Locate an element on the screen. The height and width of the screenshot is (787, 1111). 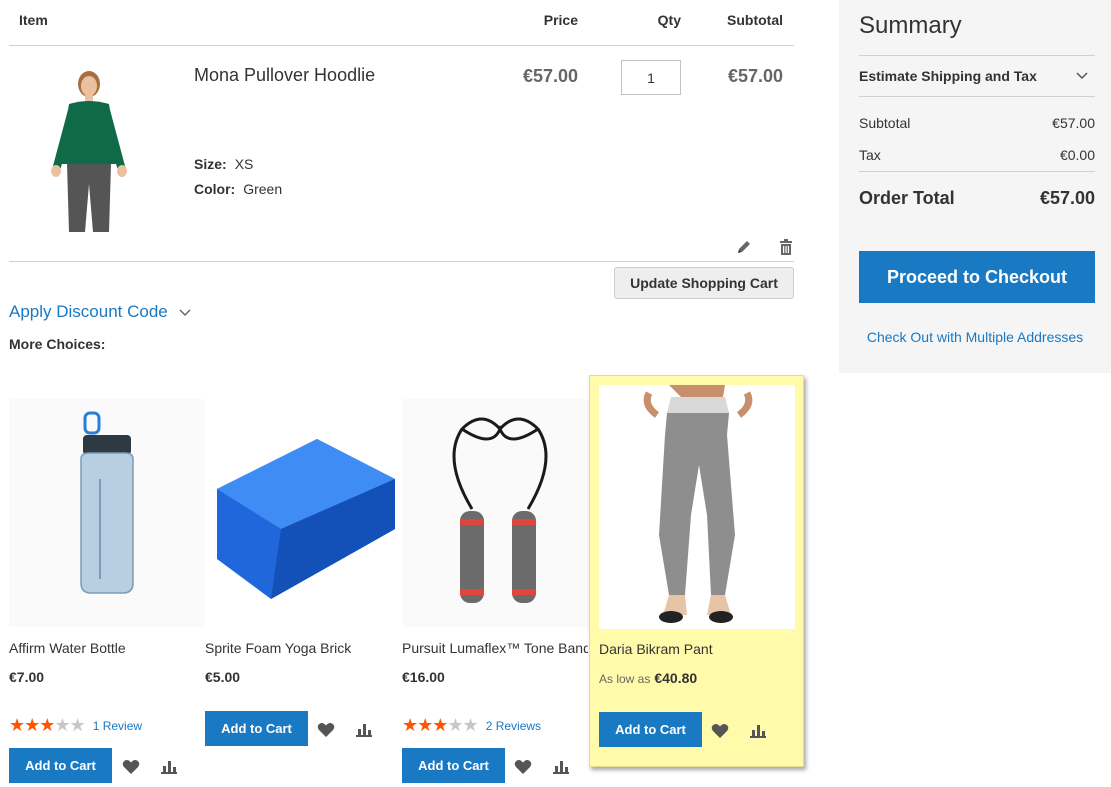
subtotal-label: Subtotal is located at coordinates (885, 123).